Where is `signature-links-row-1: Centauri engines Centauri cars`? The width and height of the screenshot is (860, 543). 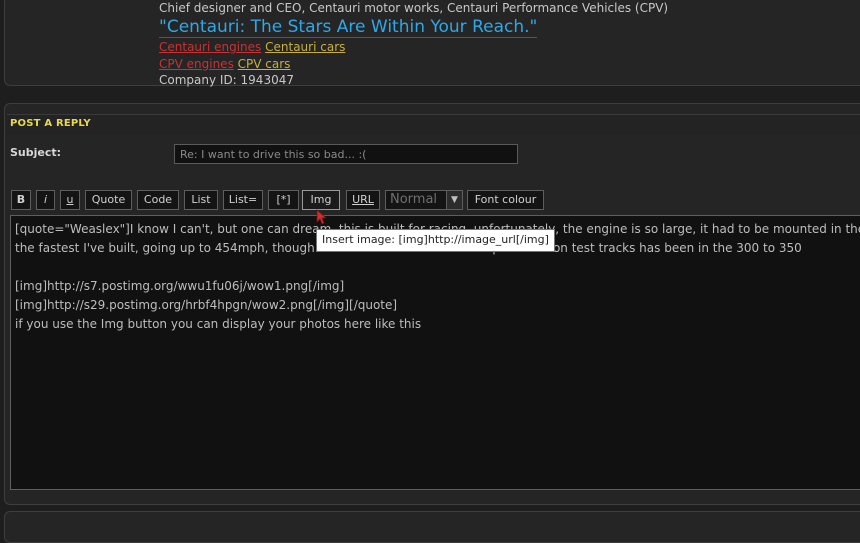 signature-links-row-1: Centauri engines Centauri cars is located at coordinates (413, 47).